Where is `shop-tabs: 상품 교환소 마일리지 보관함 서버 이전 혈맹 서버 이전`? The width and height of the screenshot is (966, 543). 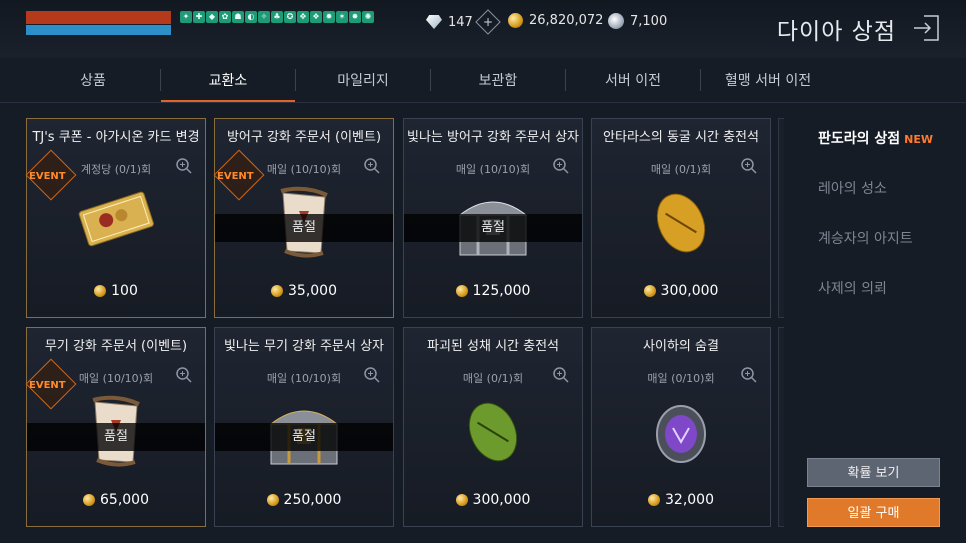
shop-tabs: 상품 교환소 마일리지 보관함 서버 이전 혈맹 서버 이전 is located at coordinates (438, 80).